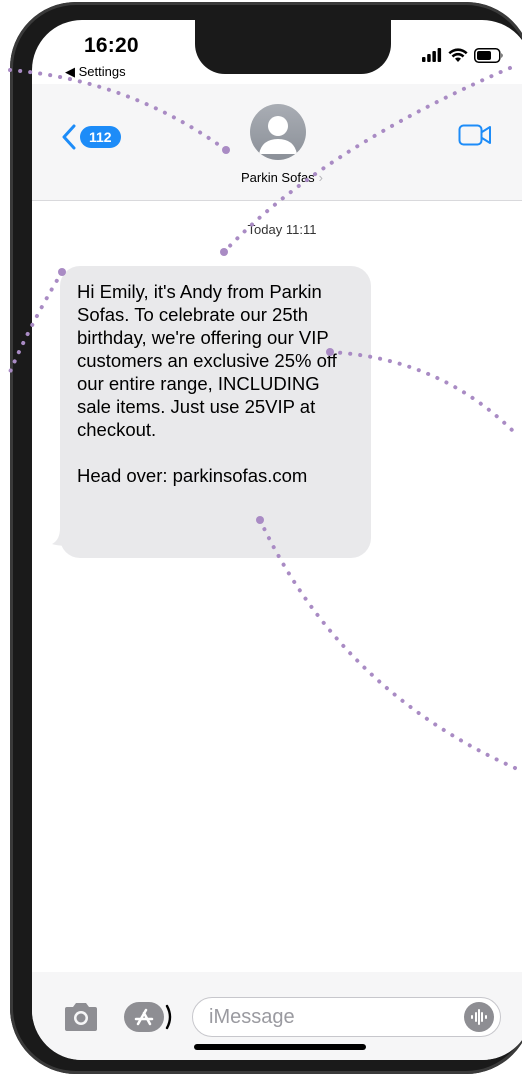 This screenshot has width=522, height=1079. Describe the element at coordinates (346, 1017) in the screenshot. I see `imessage-input: iMessage` at that location.